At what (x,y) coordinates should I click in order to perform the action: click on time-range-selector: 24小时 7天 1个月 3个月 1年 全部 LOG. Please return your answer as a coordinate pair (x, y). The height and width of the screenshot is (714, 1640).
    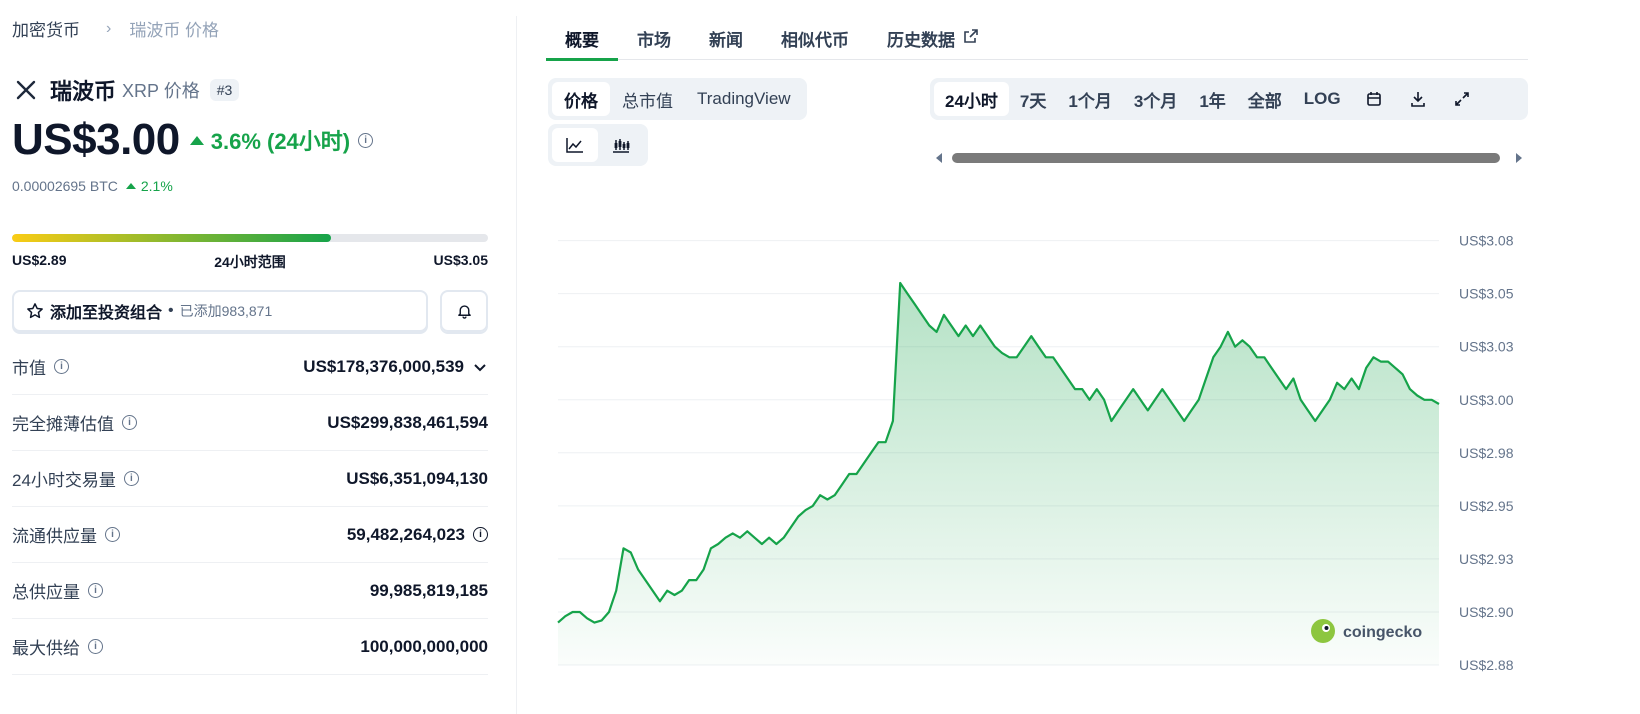
    Looking at the image, I should click on (1229, 99).